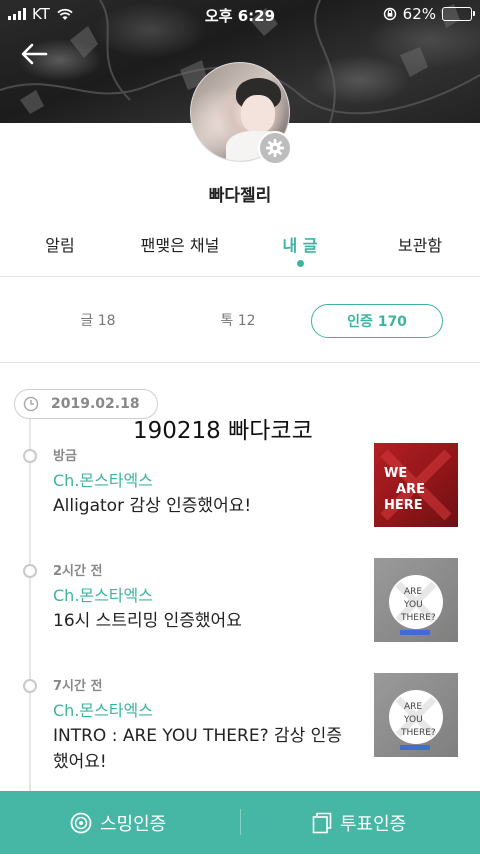 This screenshot has width=480, height=854. I want to click on post-time: 2시간 전, so click(78, 571).